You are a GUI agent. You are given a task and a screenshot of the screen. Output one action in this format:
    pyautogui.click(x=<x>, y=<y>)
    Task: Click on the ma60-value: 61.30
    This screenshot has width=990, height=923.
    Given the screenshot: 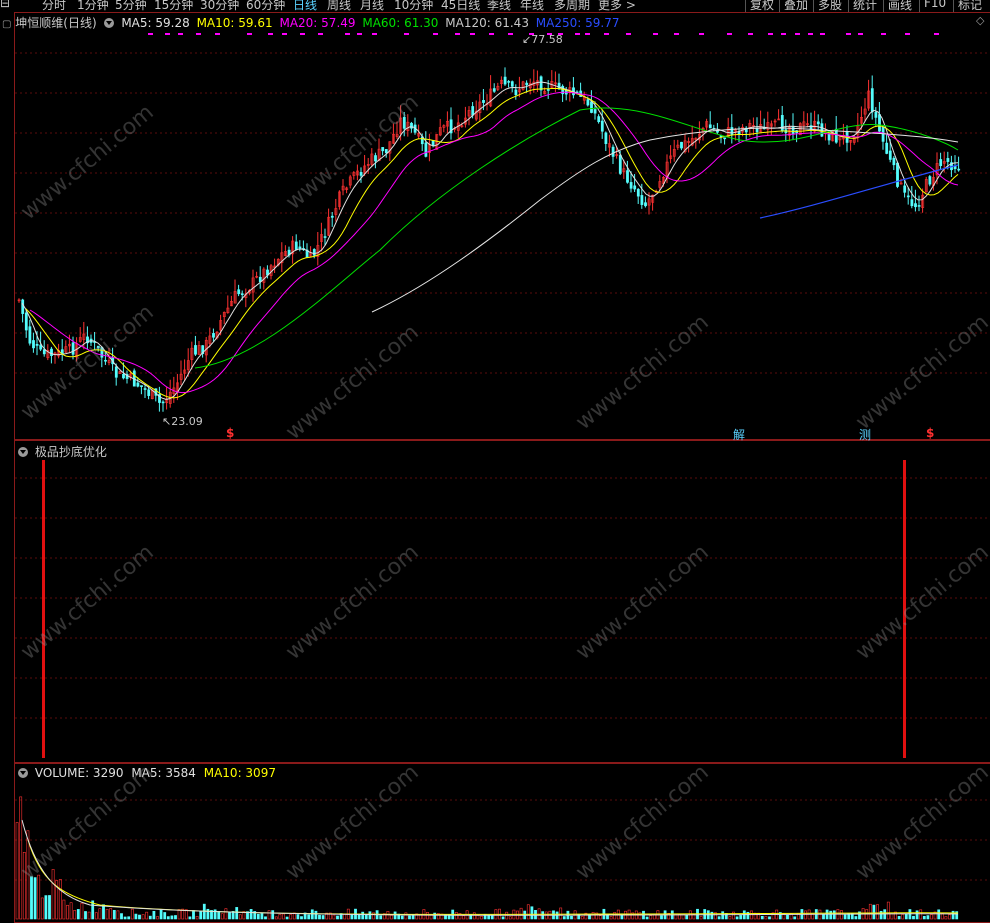 What is the action you would take?
    pyautogui.click(x=421, y=23)
    